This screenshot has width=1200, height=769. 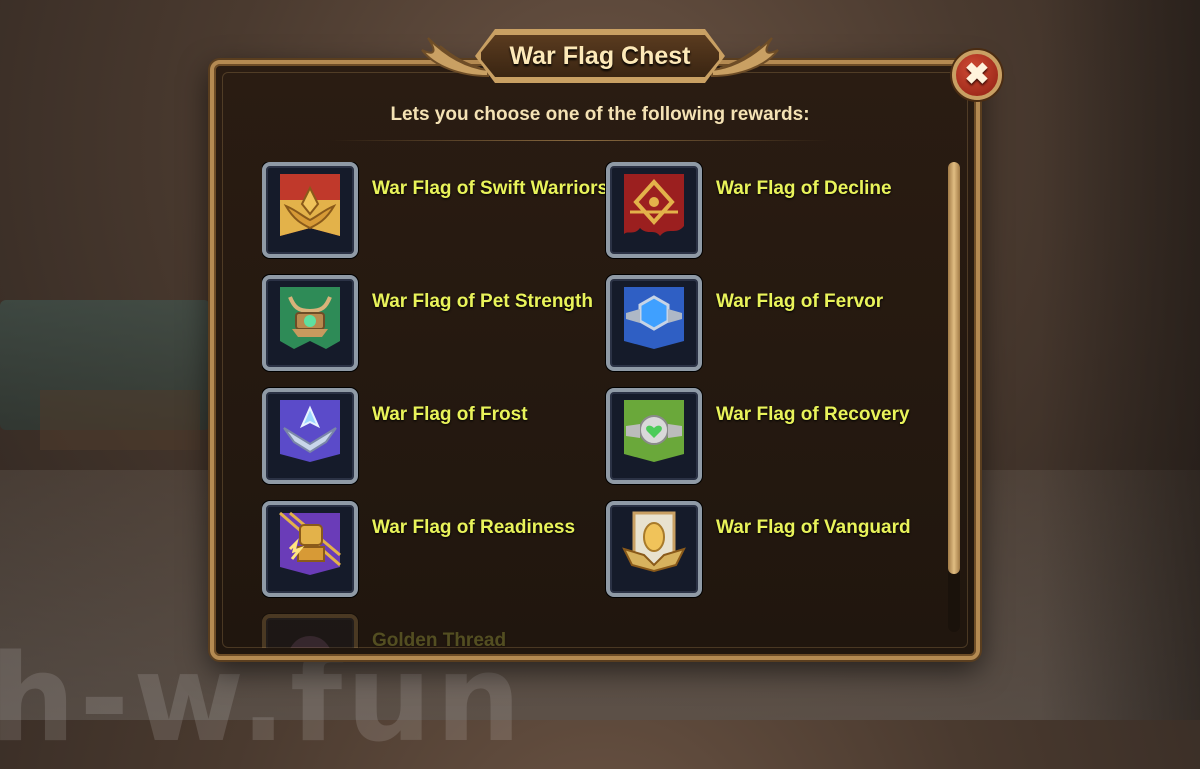 I want to click on reward-item-vanguard: War Flag of Vanguard, so click(x=771, y=549).